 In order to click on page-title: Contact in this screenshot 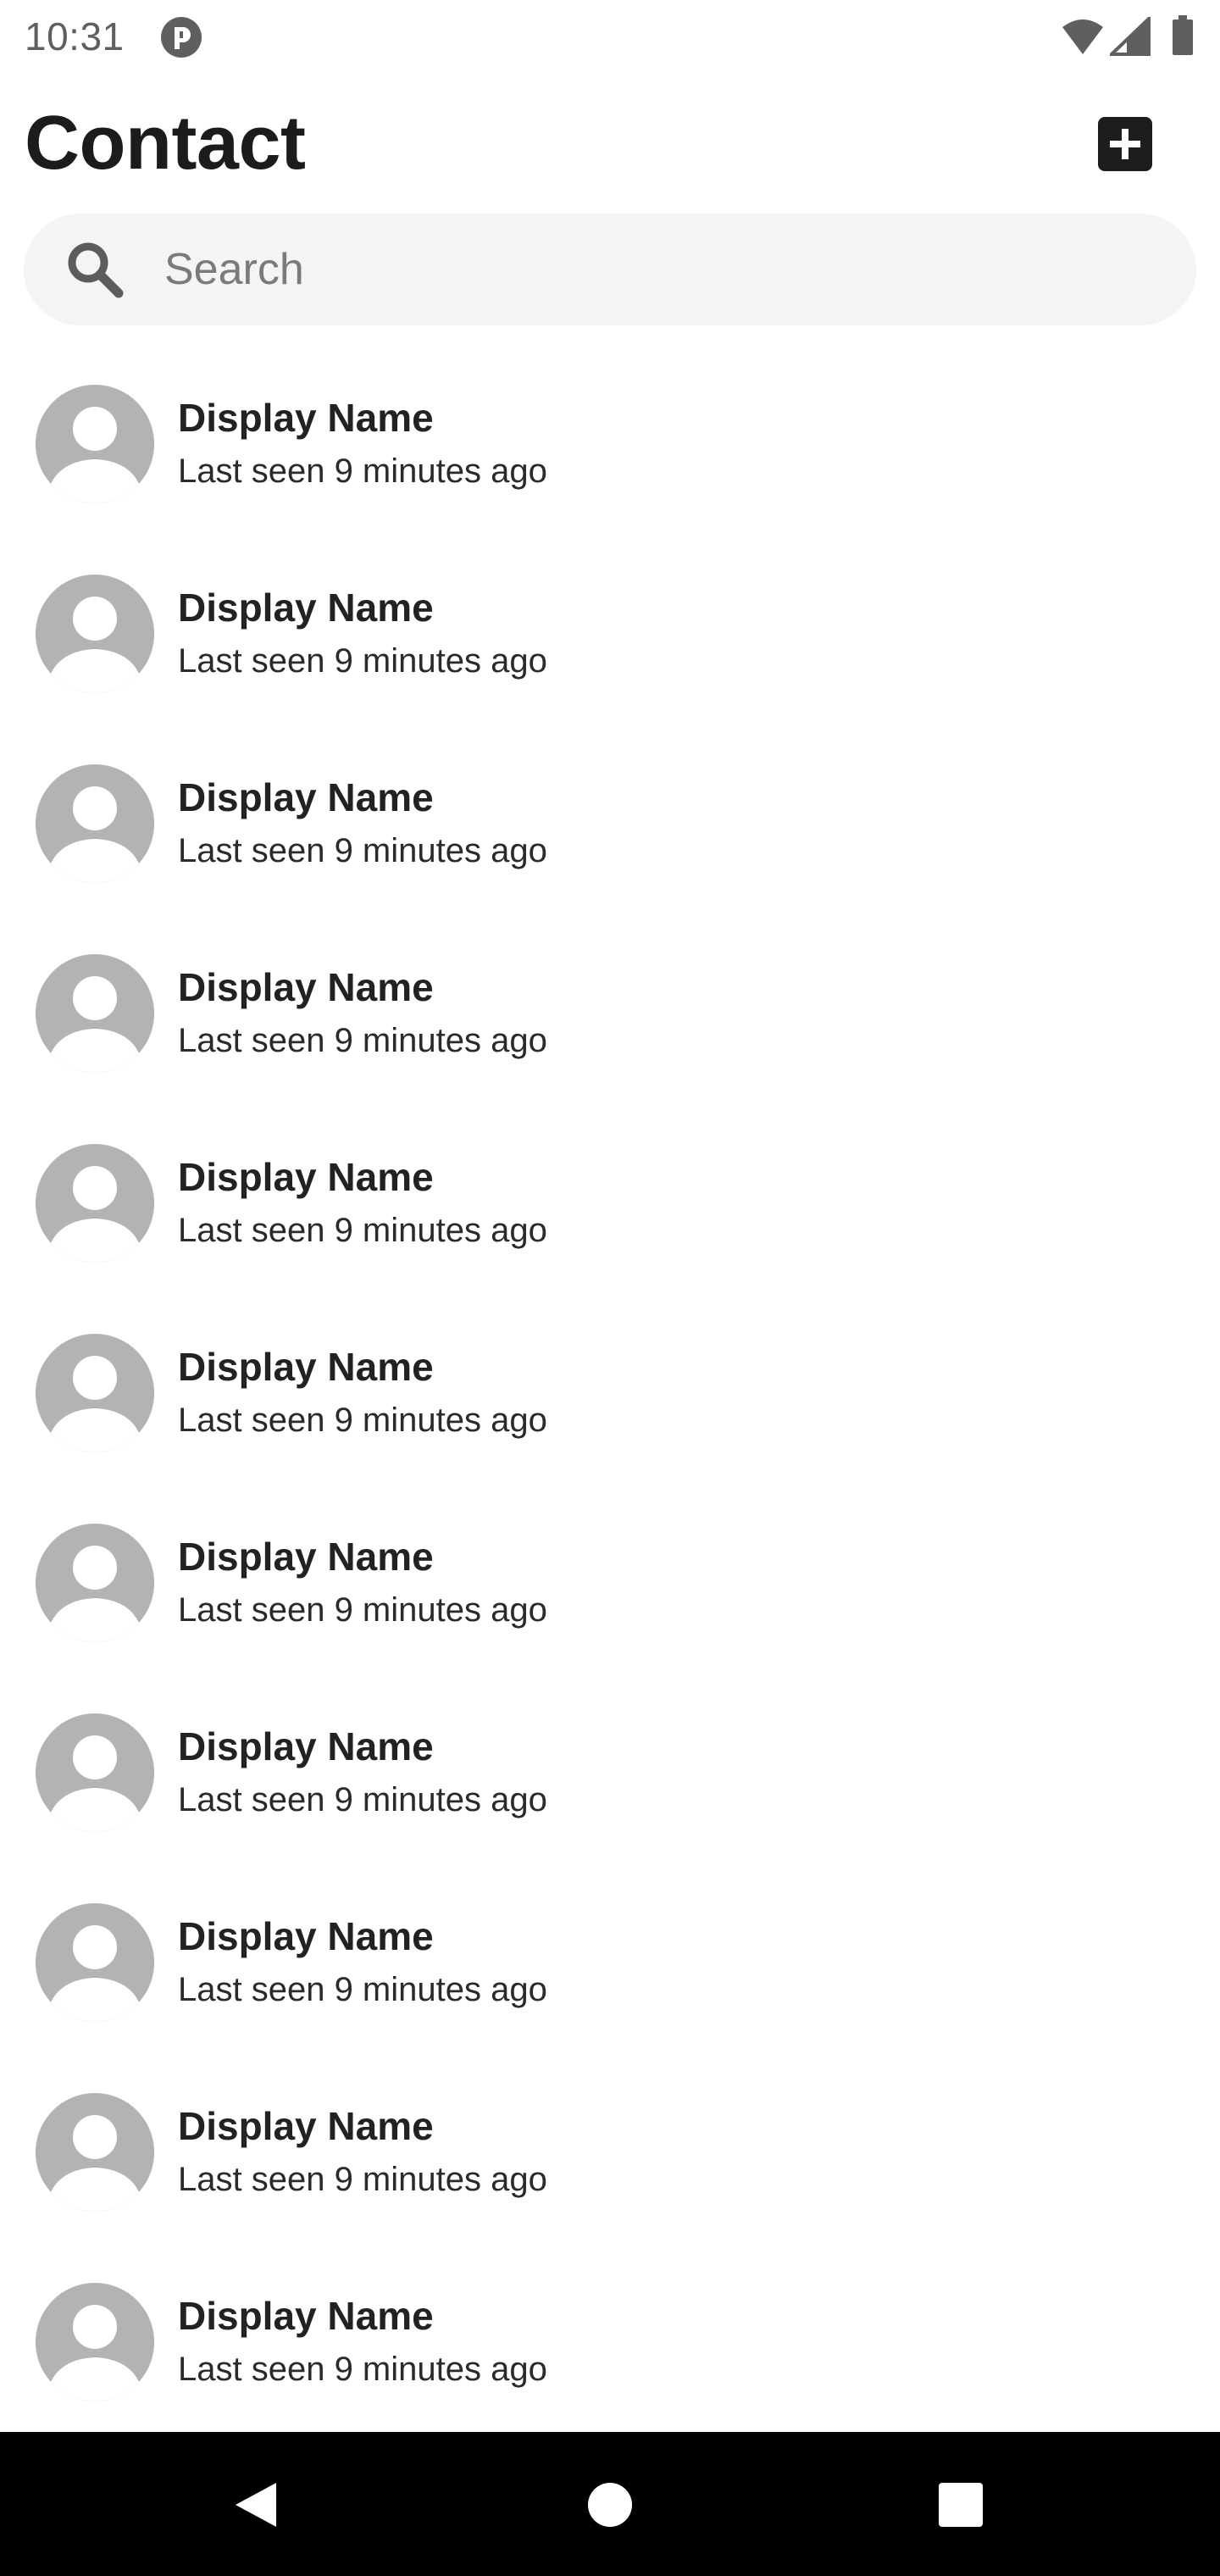, I will do `click(165, 143)`.